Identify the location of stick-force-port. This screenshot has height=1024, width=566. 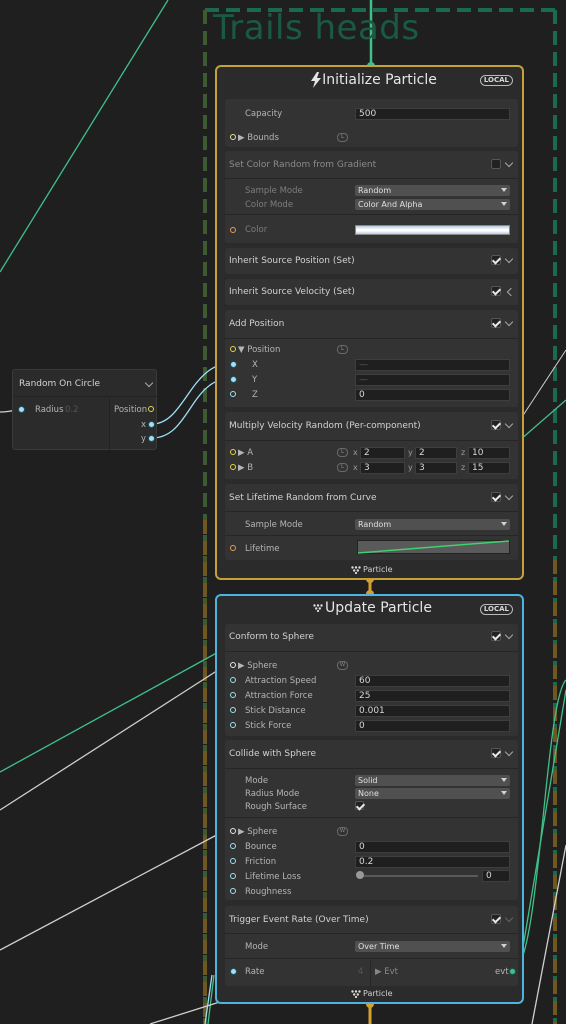
(233, 725).